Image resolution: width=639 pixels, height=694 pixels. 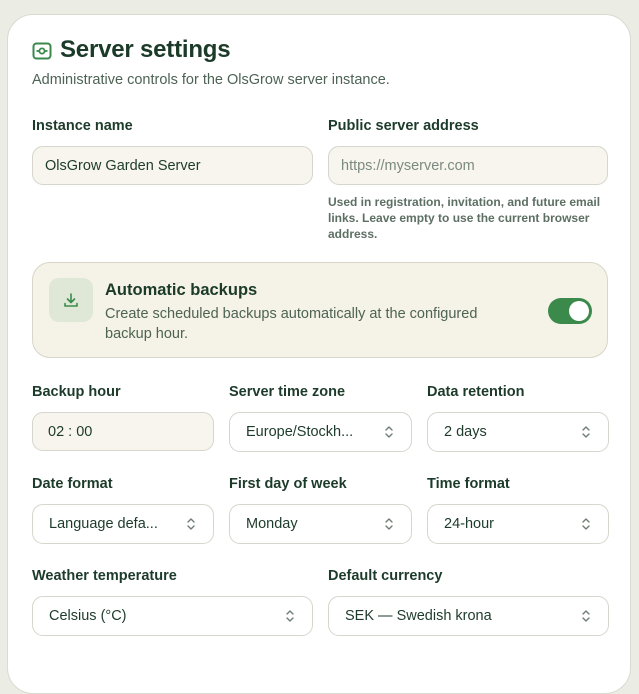 What do you see at coordinates (320, 524) in the screenshot?
I see `first-day-select: Monday` at bounding box center [320, 524].